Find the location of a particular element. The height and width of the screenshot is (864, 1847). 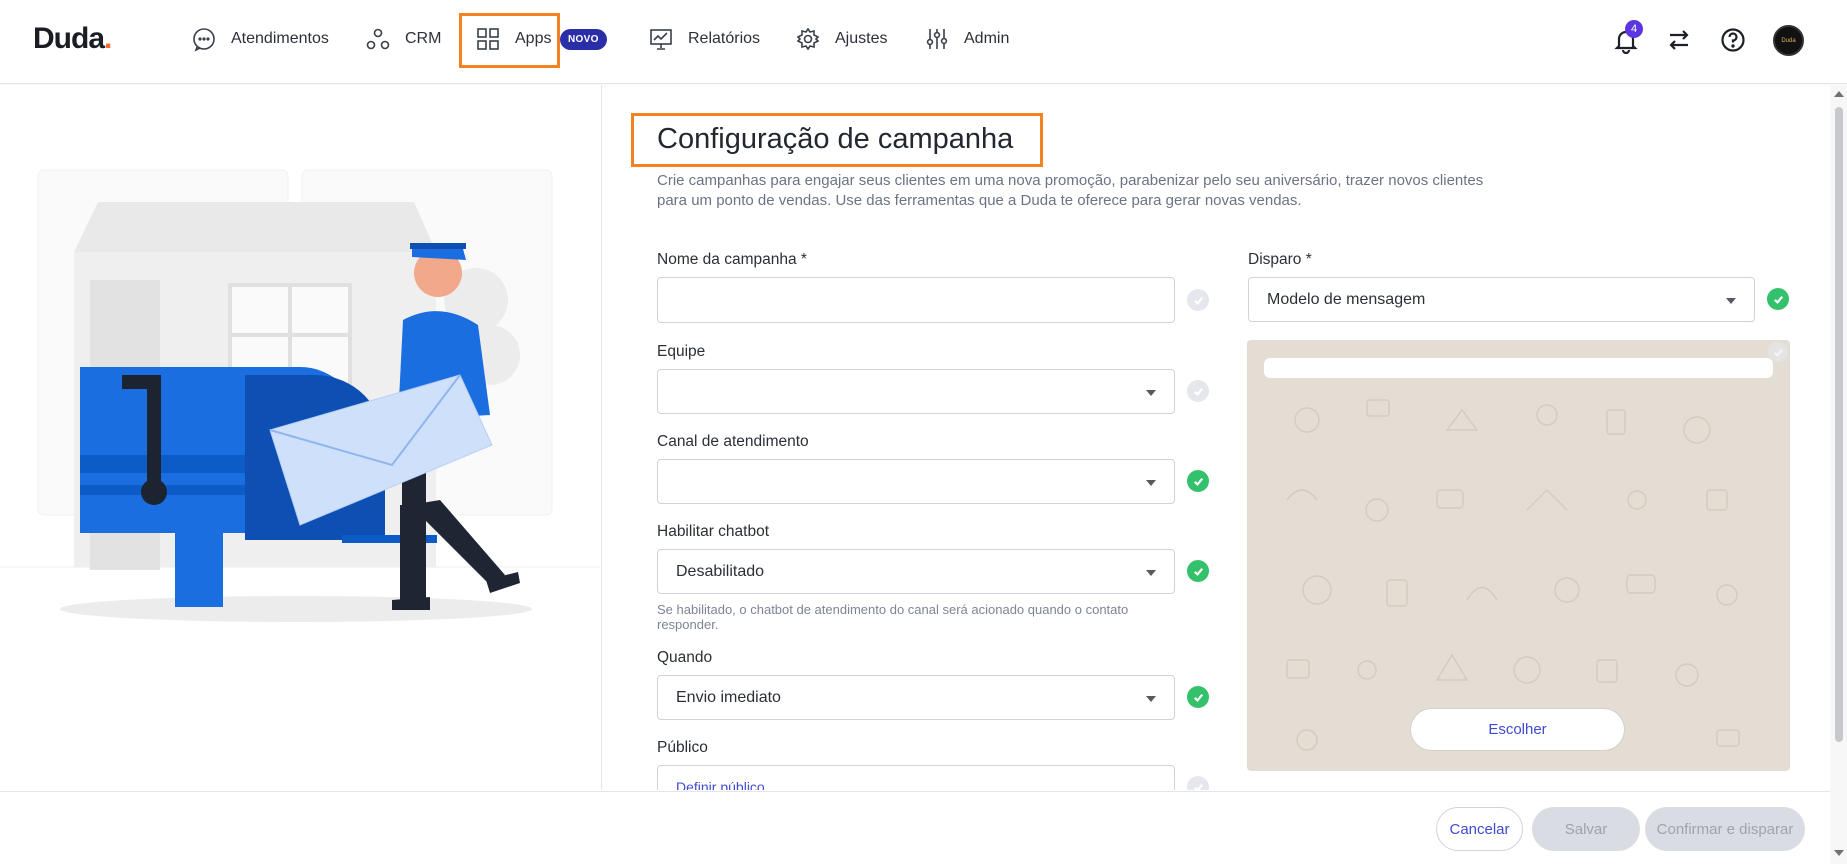

channel-label: Canal de atendimento is located at coordinates (733, 441).